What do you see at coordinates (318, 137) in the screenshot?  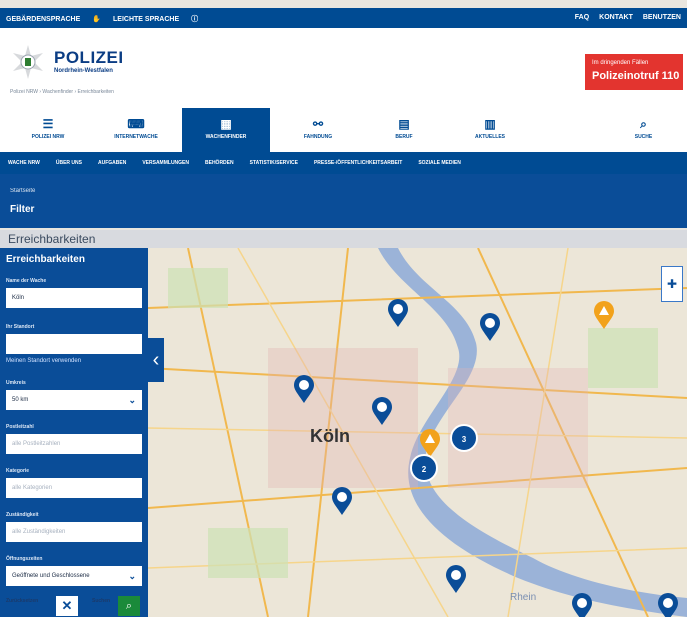 I see `nav-label: FAHNDUNG` at bounding box center [318, 137].